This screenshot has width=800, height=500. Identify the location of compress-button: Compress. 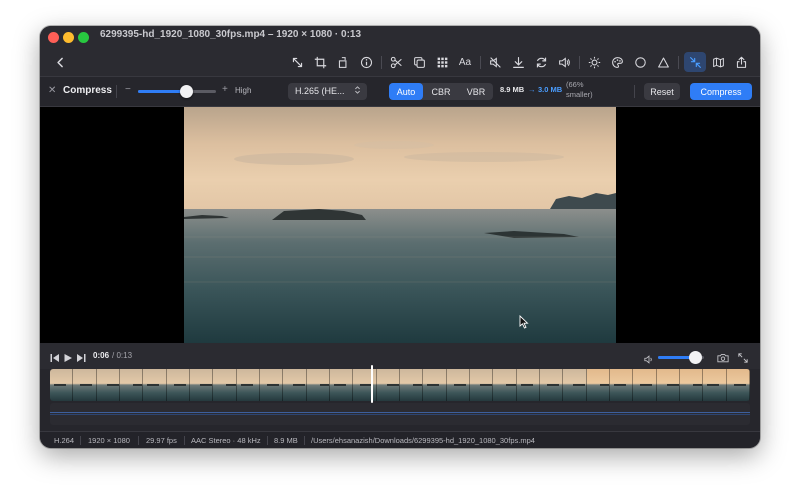
(721, 91).